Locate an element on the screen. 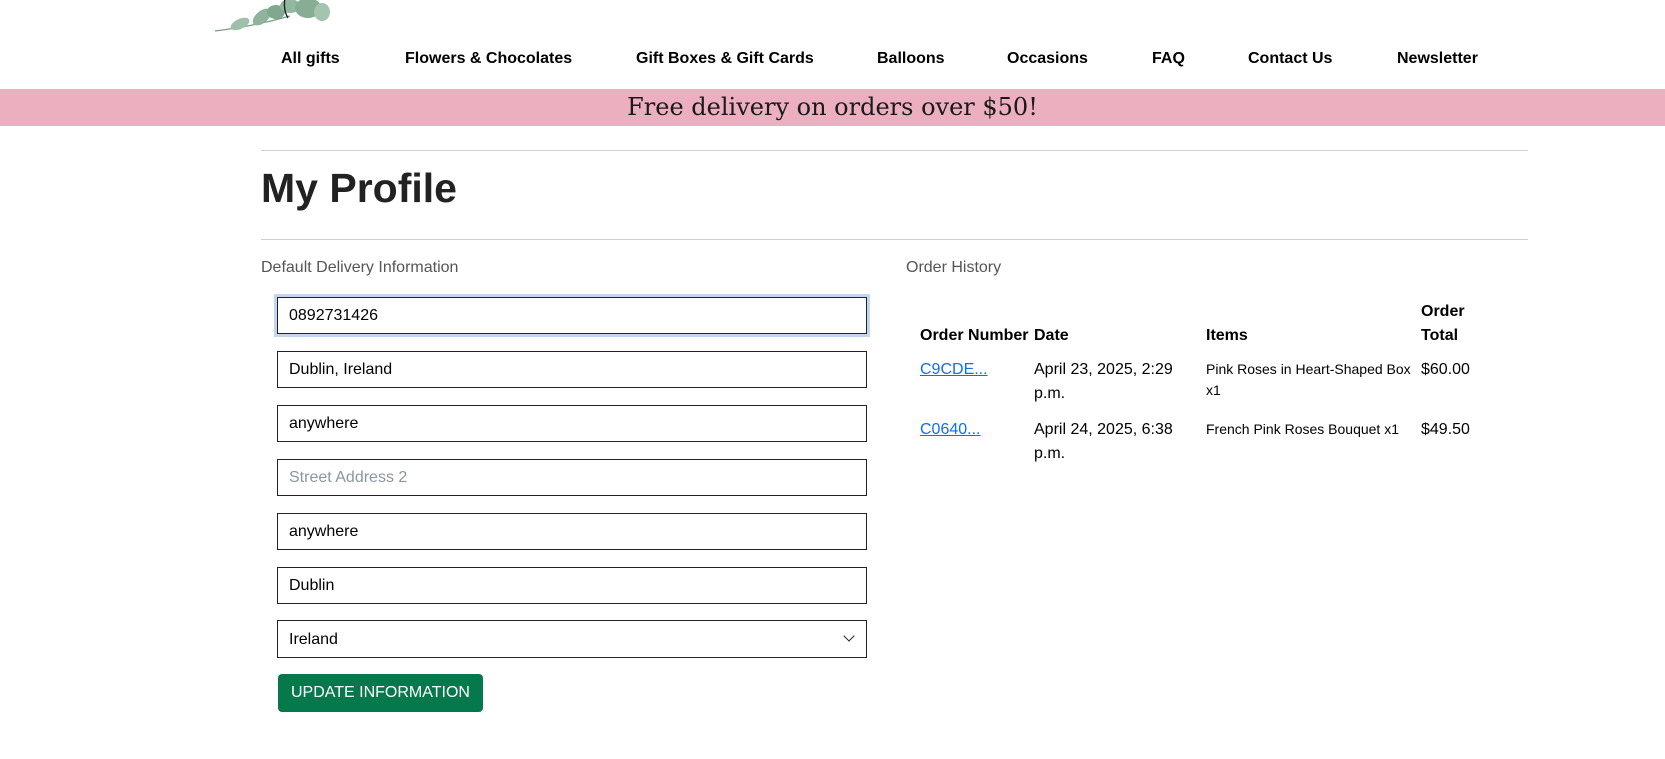 This screenshot has width=1665, height=759. nav-contact-us: Contact Us is located at coordinates (1290, 59).